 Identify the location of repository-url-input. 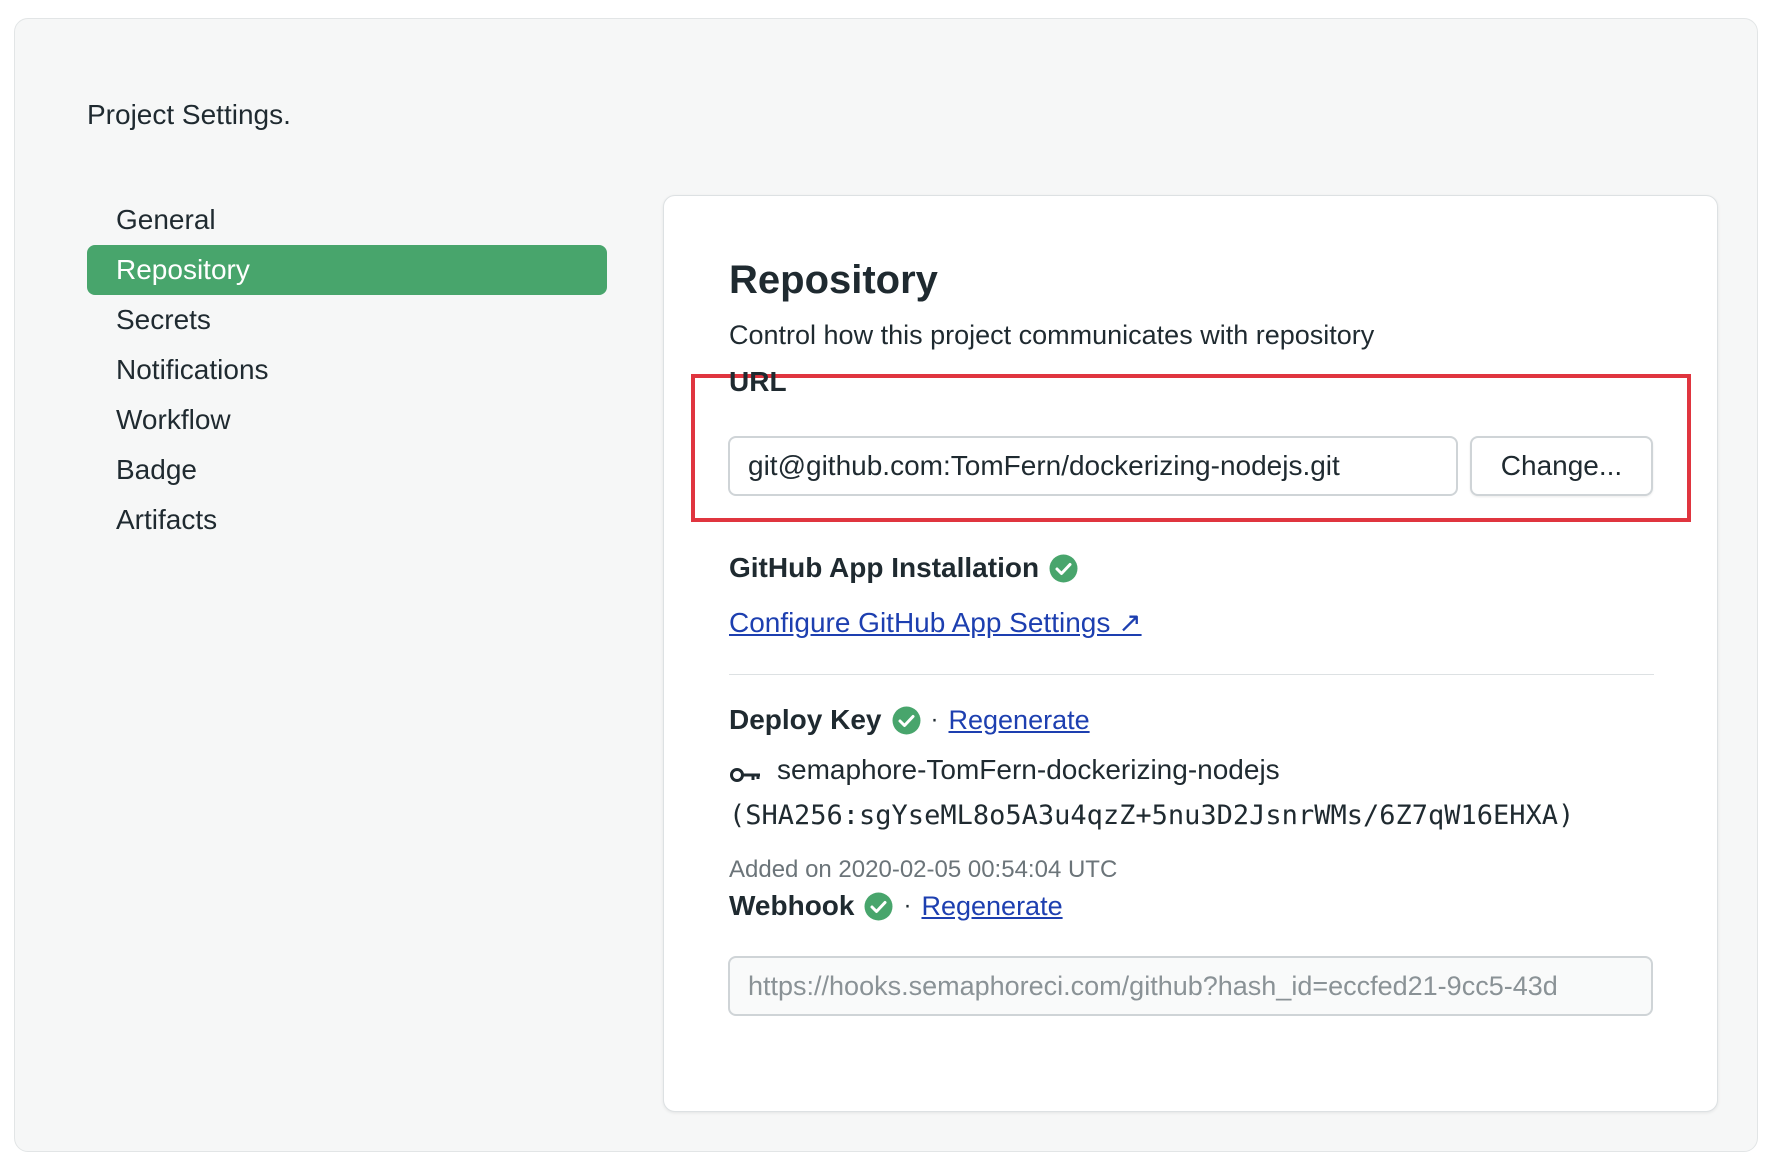
(1093, 466).